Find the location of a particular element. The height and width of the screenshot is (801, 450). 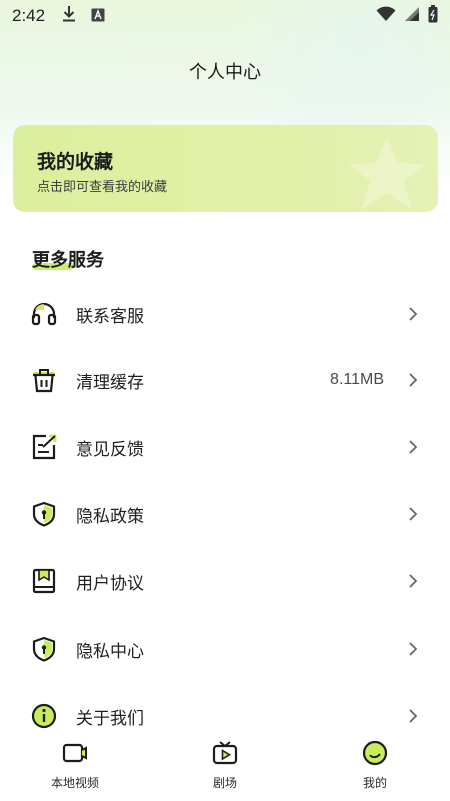

star-decoration-icon is located at coordinates (387, 173).